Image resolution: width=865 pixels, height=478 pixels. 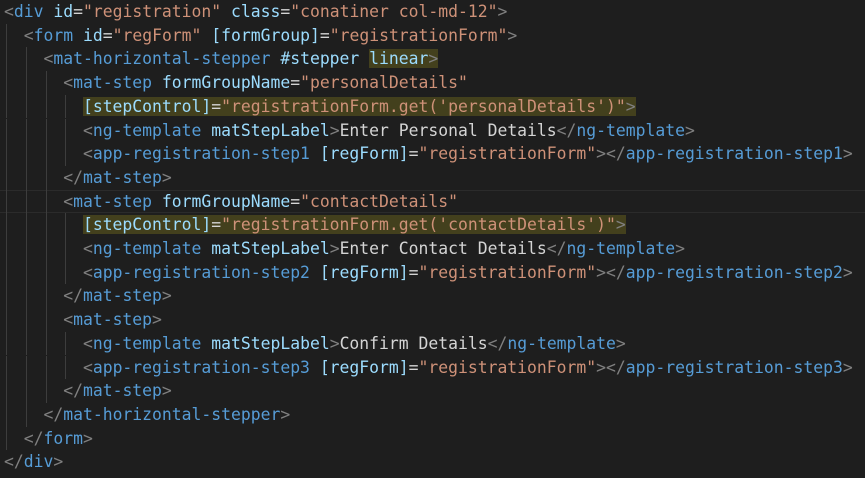 What do you see at coordinates (157, 35) in the screenshot?
I see `code-string: "regForm"` at bounding box center [157, 35].